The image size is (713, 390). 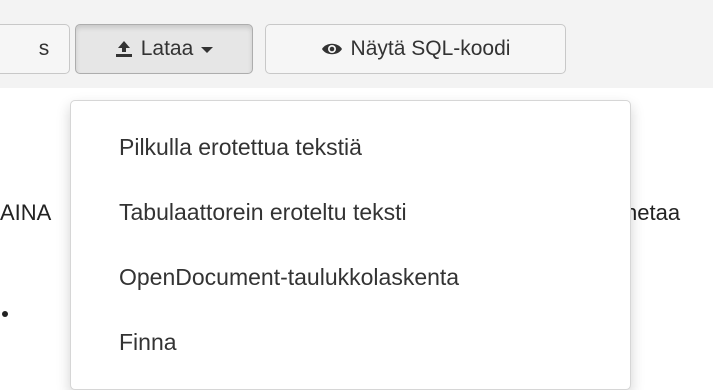 What do you see at coordinates (263, 212) in the screenshot?
I see `menu-item-tsv: Tabulaattorein eroteltu teksti` at bounding box center [263, 212].